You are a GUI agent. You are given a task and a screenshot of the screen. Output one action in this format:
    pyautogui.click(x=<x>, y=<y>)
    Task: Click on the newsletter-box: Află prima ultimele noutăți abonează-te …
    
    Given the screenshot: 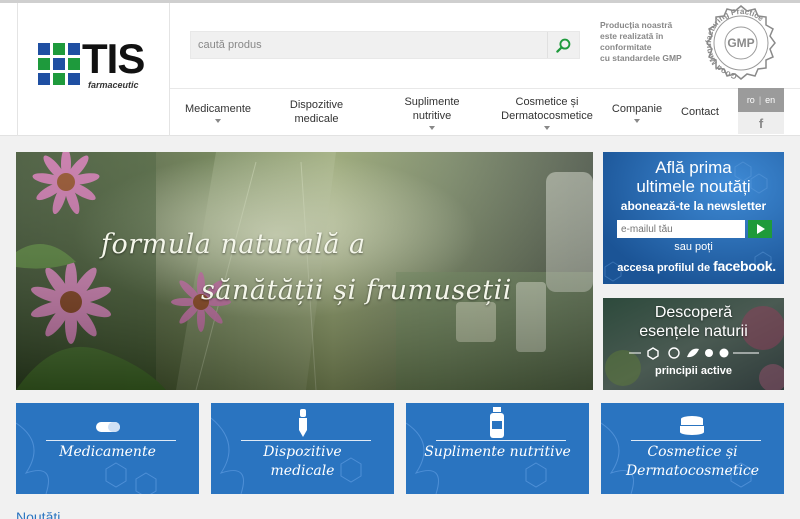 What is the action you would take?
    pyautogui.click(x=693, y=218)
    